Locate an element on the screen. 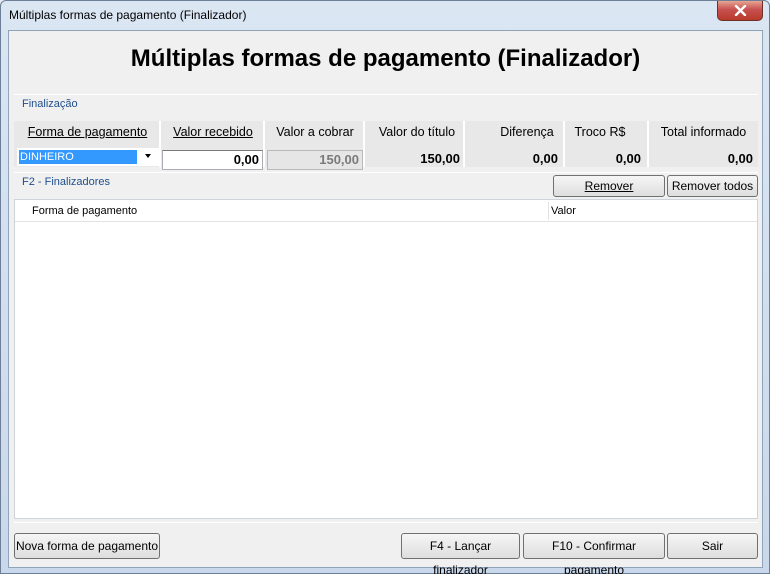 This screenshot has width=770, height=574. nova-forma-pagamento-button: Nova forma de pagamento is located at coordinates (87, 546).